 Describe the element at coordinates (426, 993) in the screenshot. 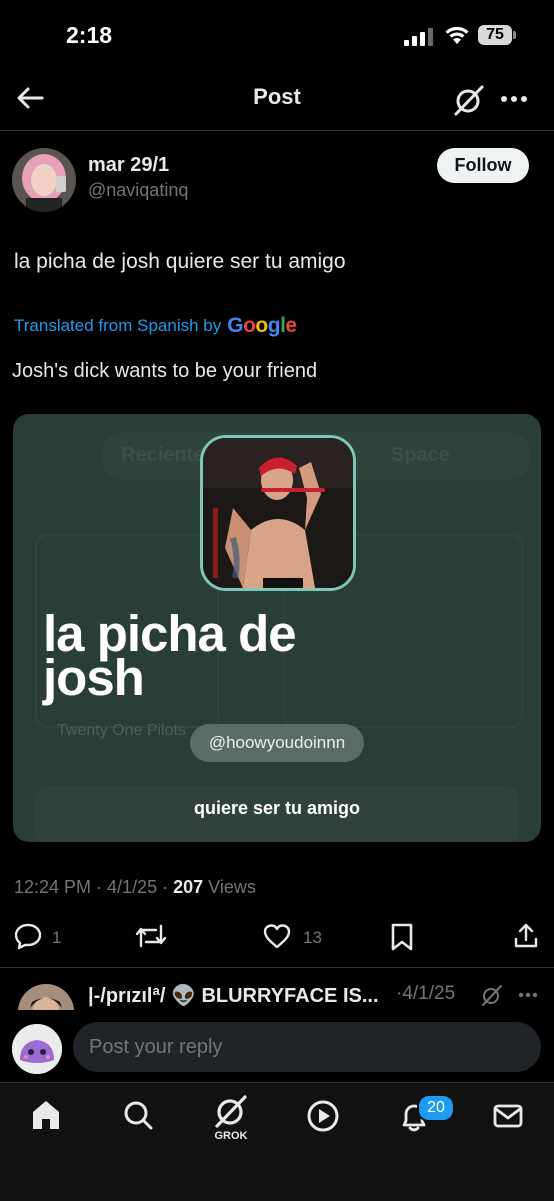

I see `reply-date: ·4/1/25` at that location.